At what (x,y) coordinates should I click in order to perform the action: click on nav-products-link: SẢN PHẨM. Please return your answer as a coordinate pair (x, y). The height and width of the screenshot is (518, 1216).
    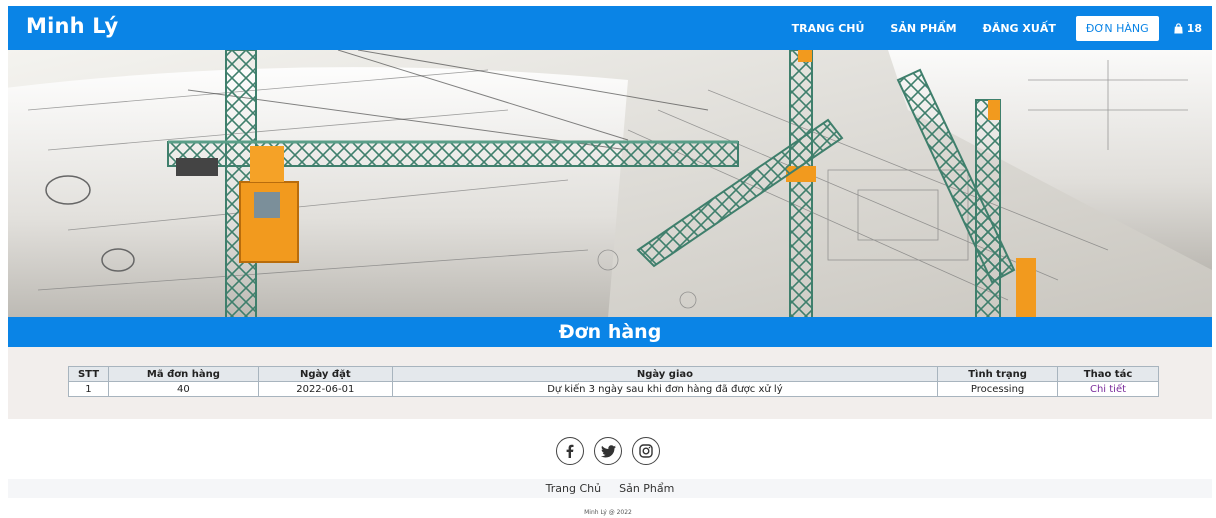
    Looking at the image, I should click on (923, 28).